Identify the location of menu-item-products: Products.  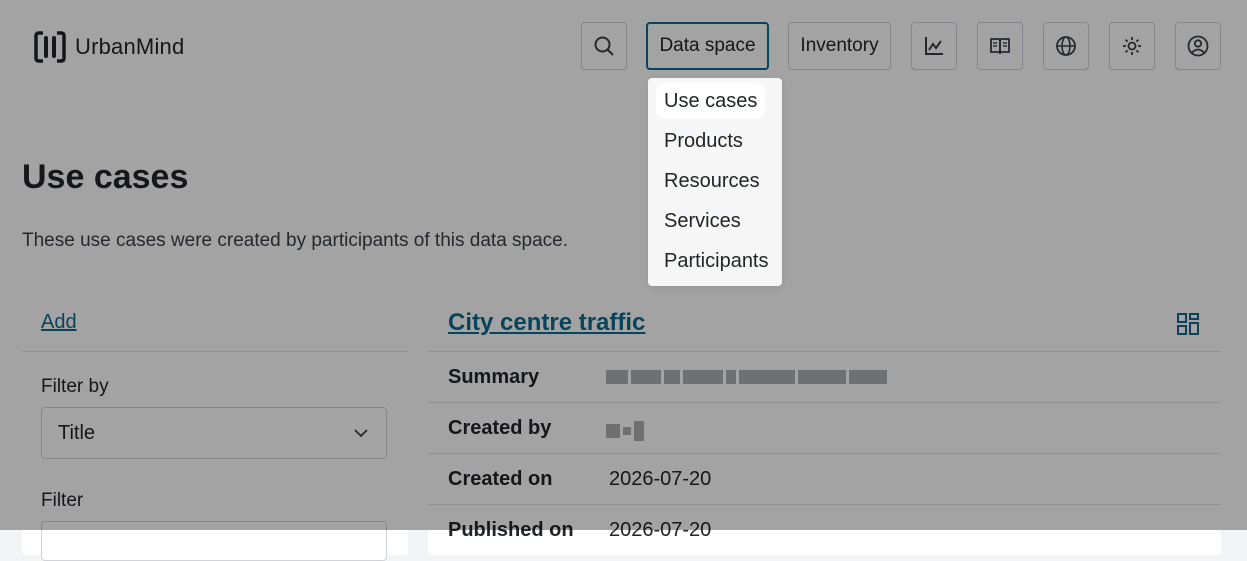
(703, 141).